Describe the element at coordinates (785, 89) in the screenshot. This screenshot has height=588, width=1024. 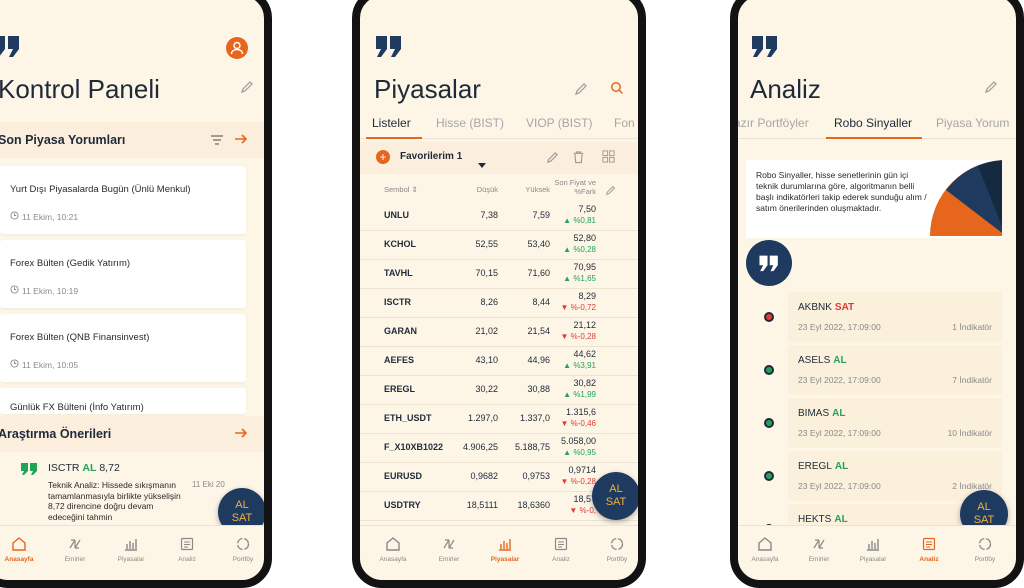
I see `page-title: Analiz` at that location.